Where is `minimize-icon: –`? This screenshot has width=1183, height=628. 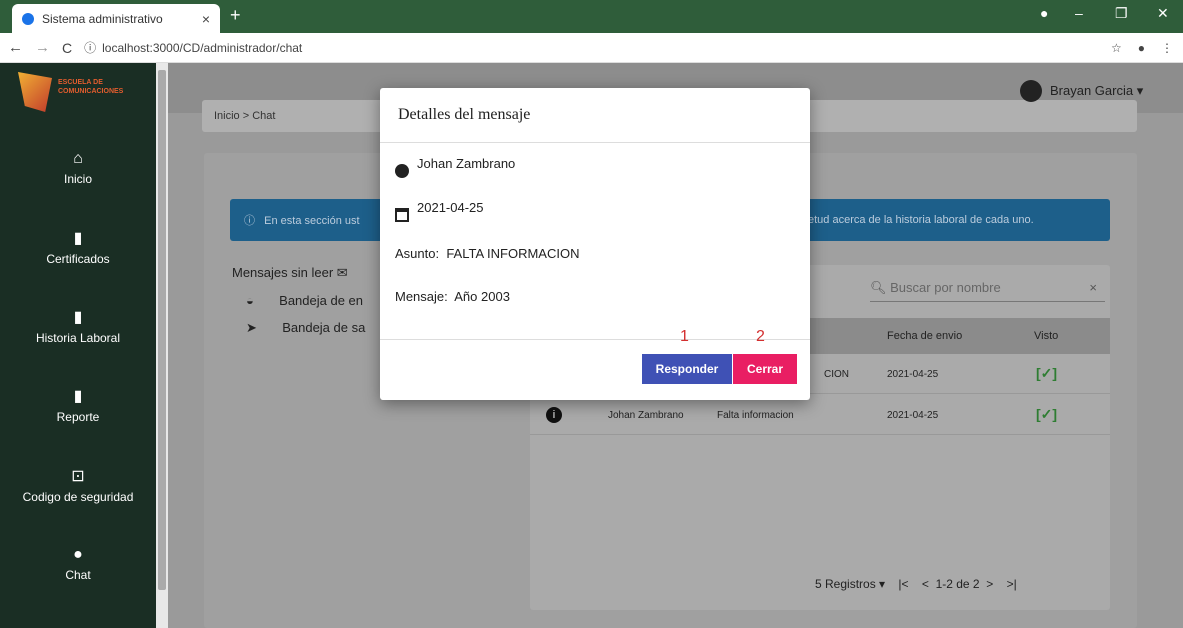 minimize-icon: – is located at coordinates (1079, 13).